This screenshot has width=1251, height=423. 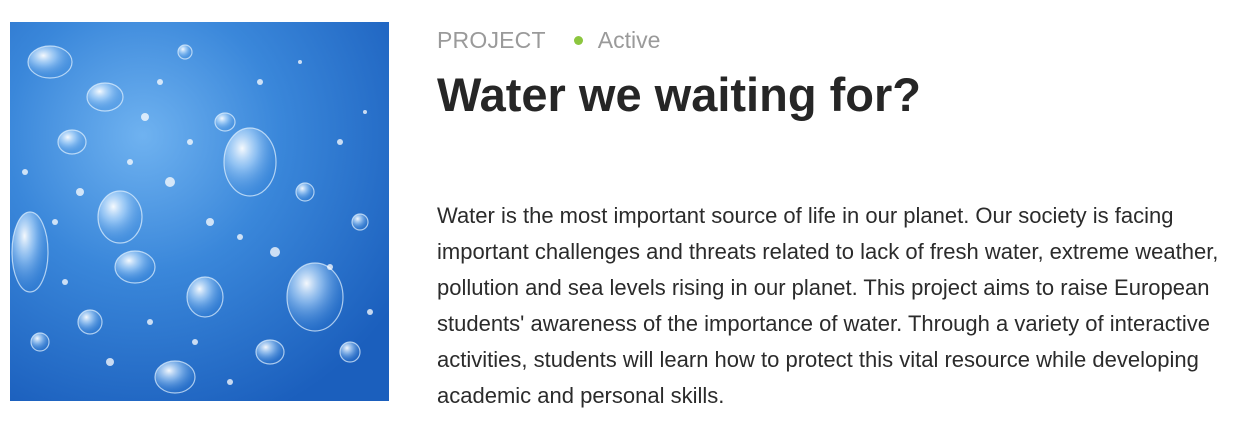 I want to click on status-dot-icon, so click(x=578, y=40).